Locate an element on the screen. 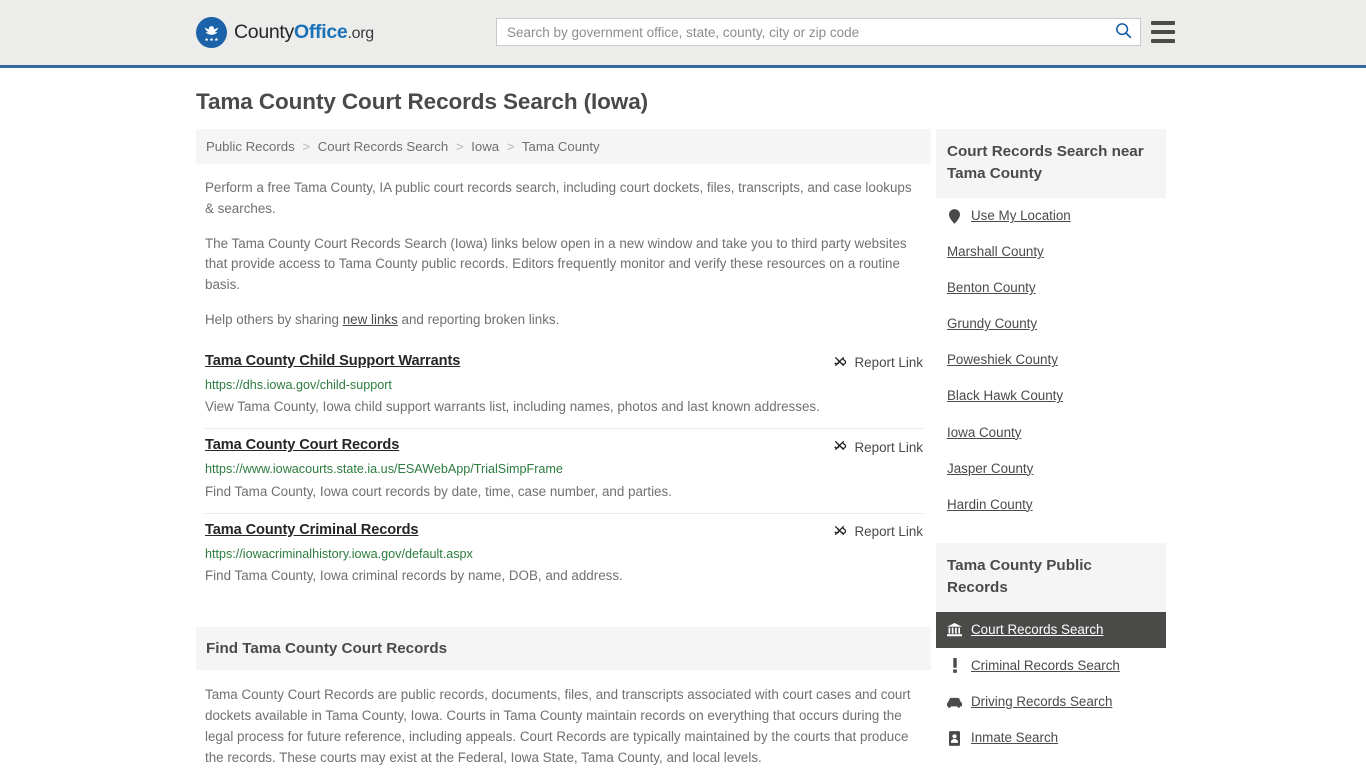 The image size is (1366, 768). list-item: Court Records Search is located at coordinates (1051, 629).